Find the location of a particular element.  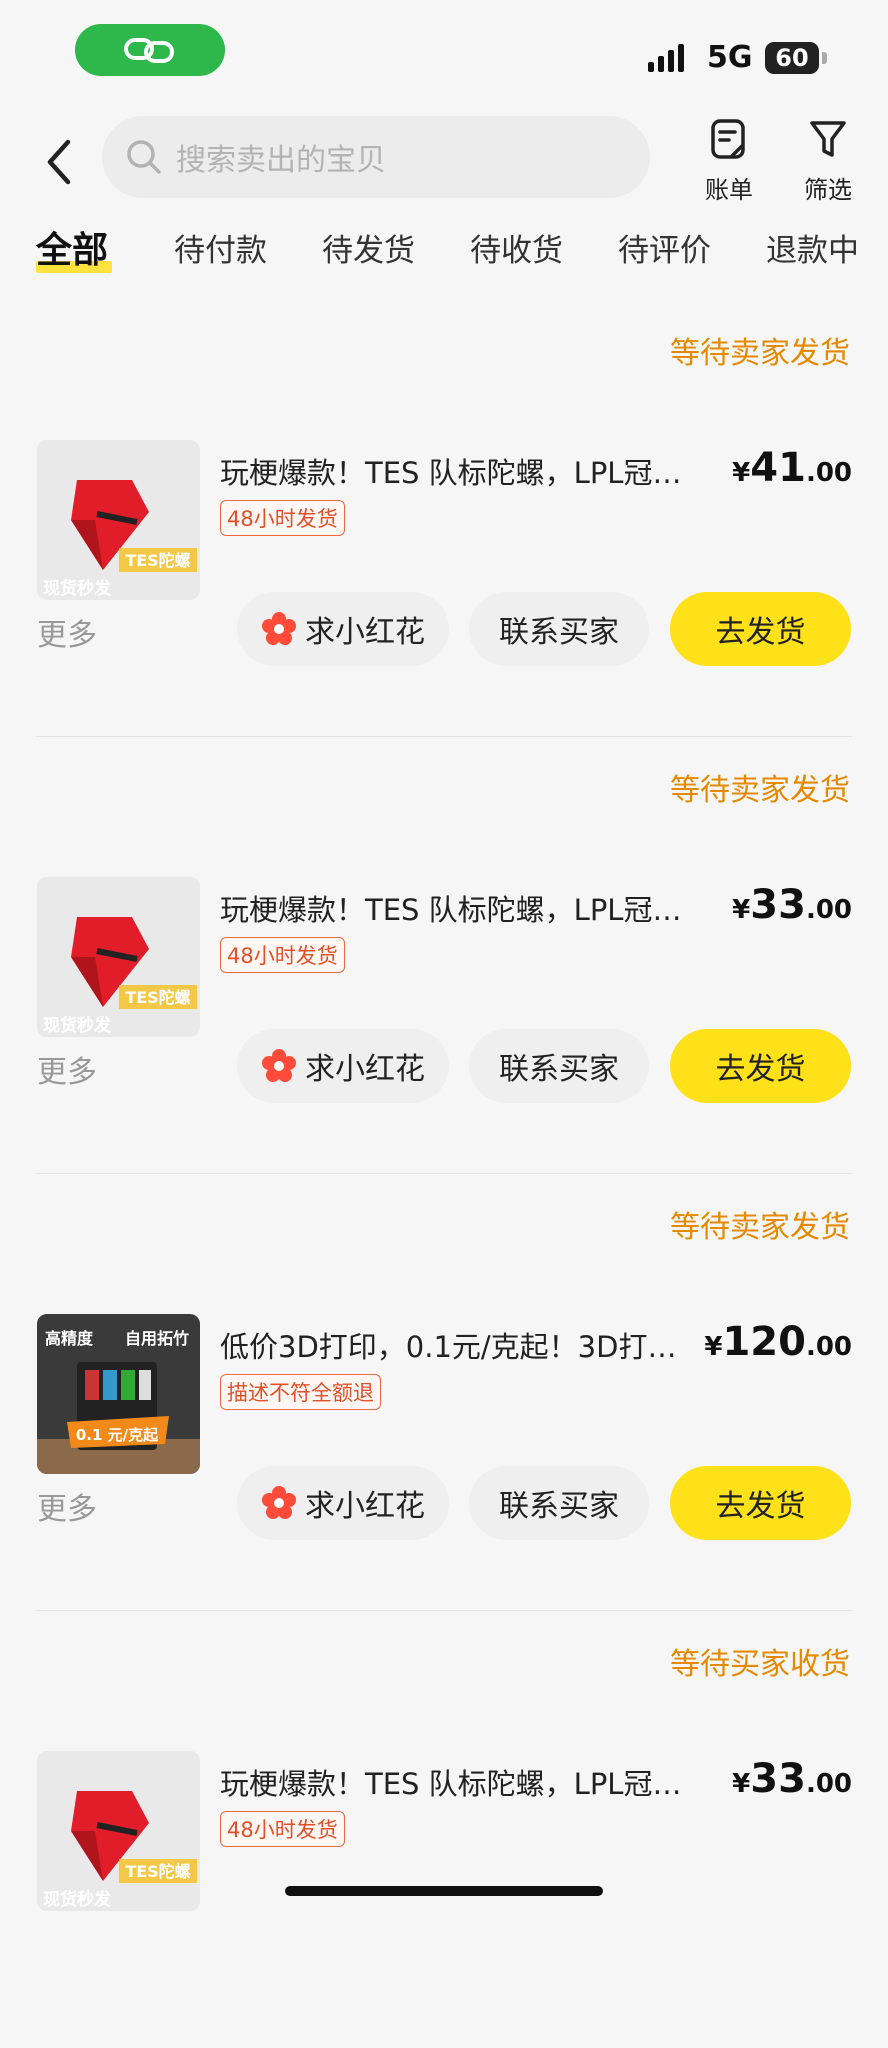

bill-button: 账单 is located at coordinates (729, 159).